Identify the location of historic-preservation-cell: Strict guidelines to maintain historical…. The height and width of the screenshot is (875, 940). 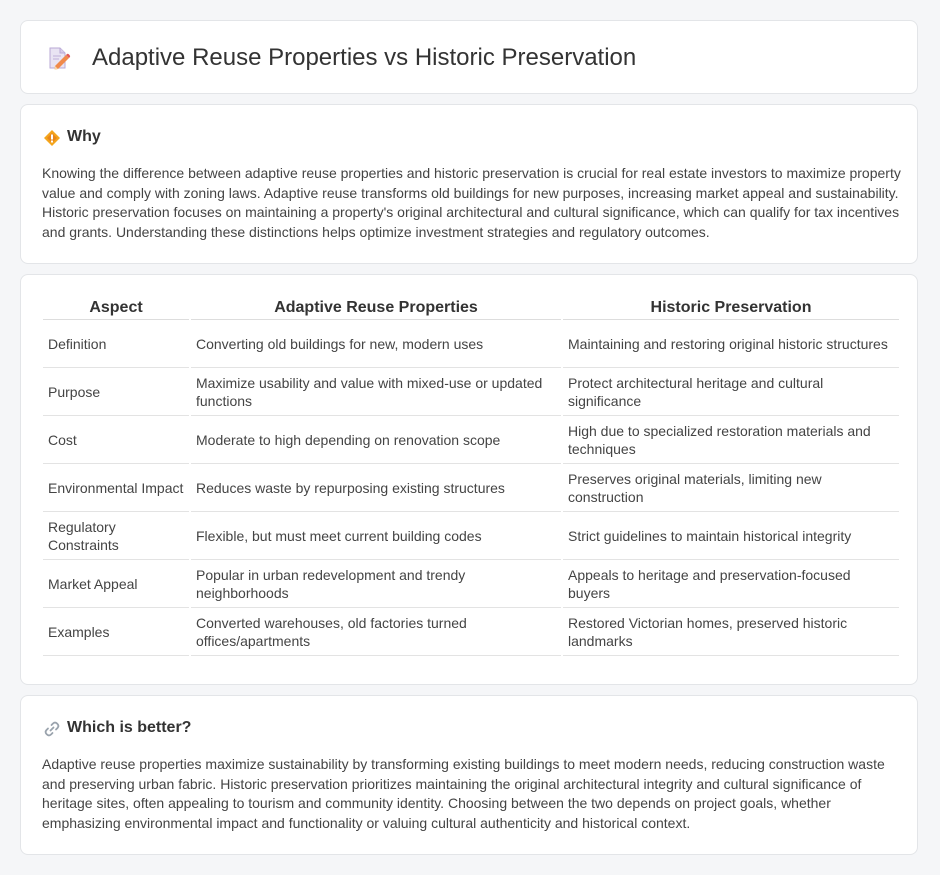
(730, 535).